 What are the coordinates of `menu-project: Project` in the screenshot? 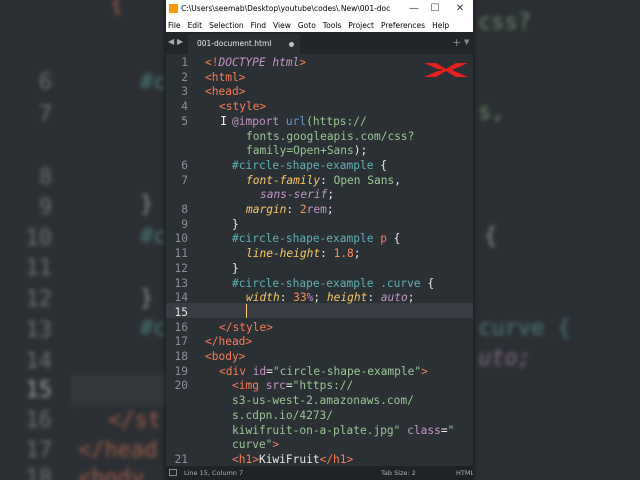 It's located at (361, 25).